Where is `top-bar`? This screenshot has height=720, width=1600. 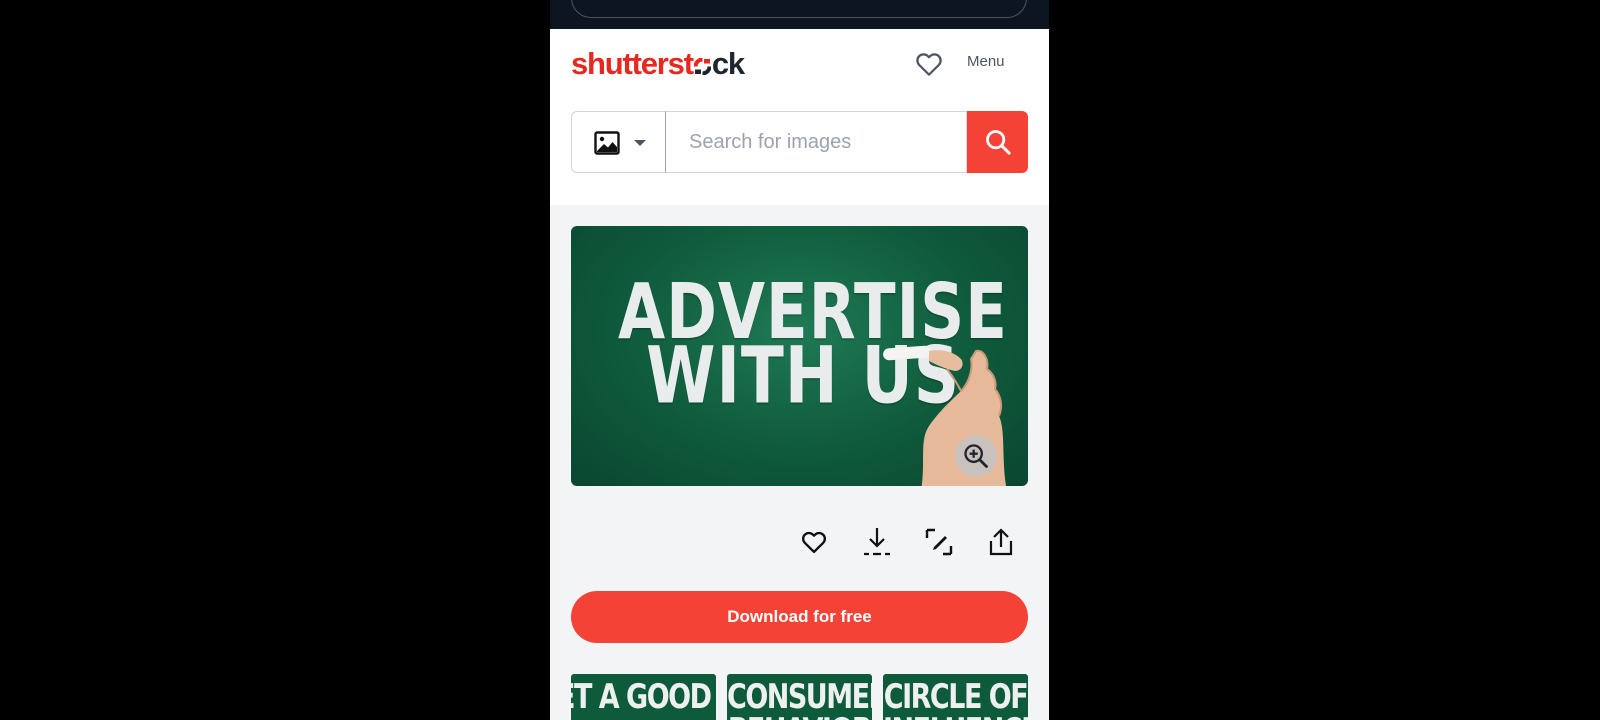 top-bar is located at coordinates (799, 14).